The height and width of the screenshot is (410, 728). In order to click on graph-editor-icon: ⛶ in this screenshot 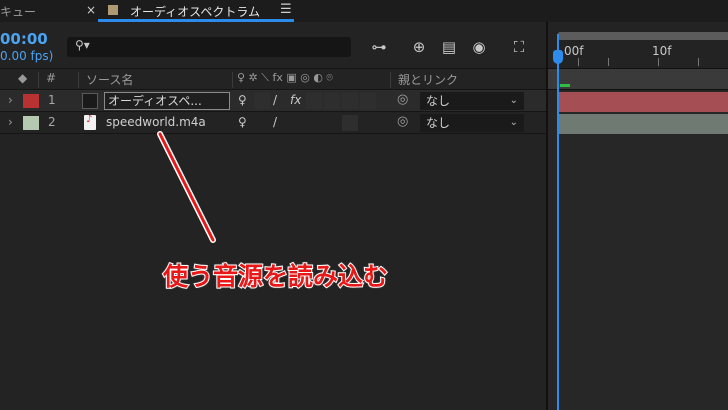, I will do `click(519, 47)`.